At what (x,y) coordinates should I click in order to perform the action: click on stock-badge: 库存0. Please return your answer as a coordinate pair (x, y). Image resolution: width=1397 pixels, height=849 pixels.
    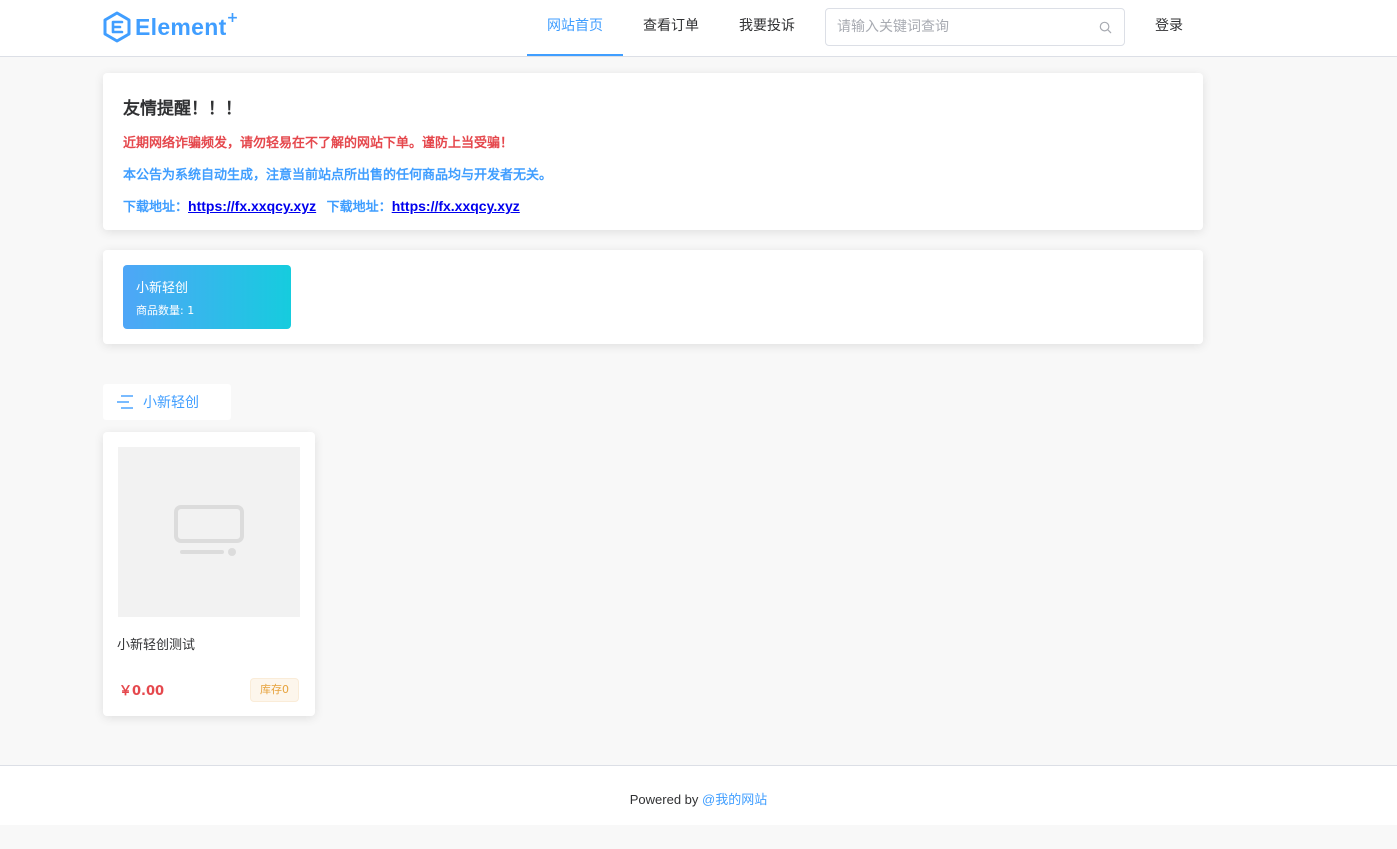
    Looking at the image, I should click on (274, 690).